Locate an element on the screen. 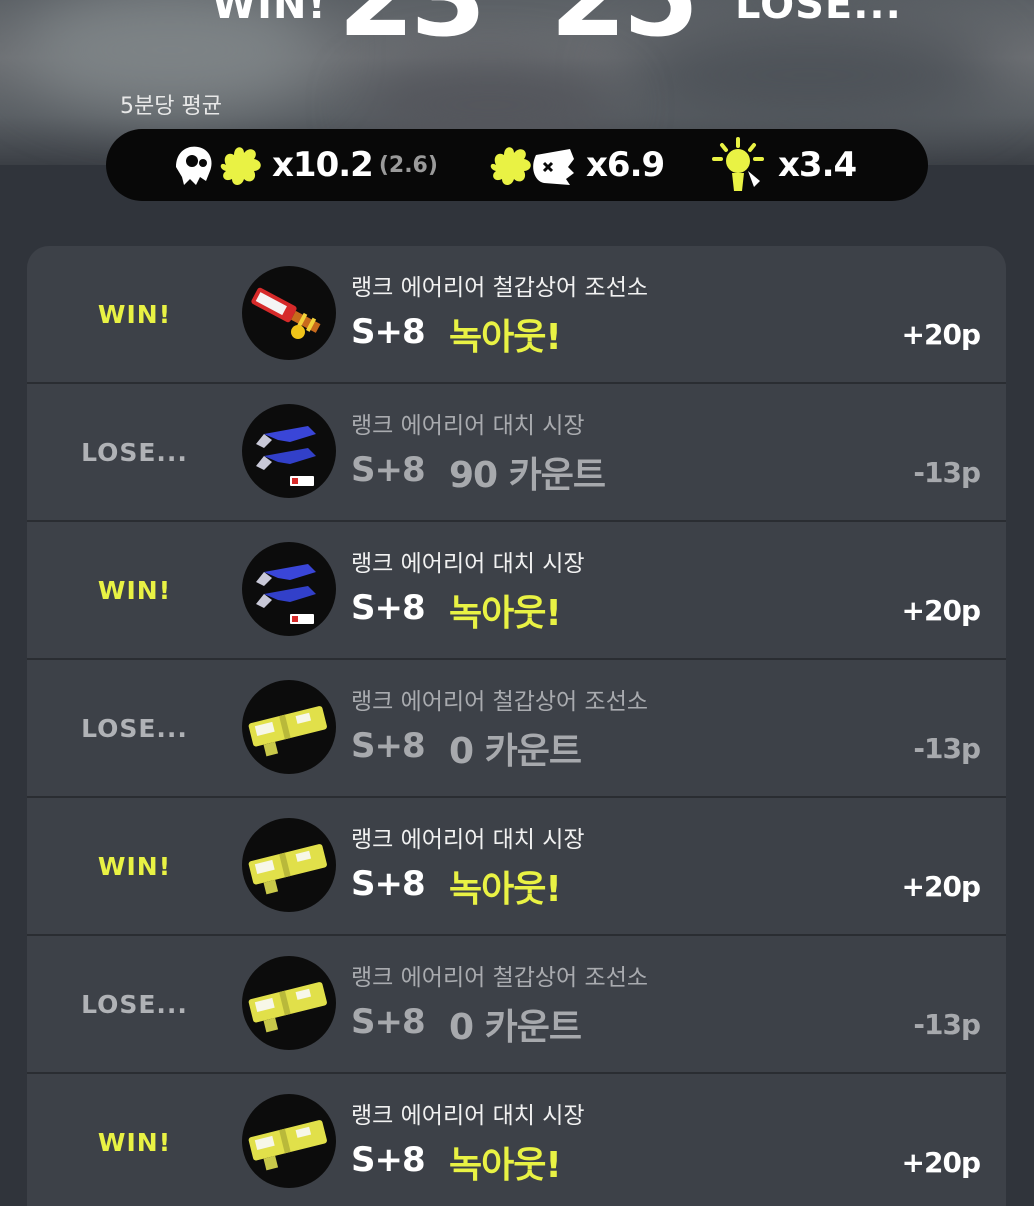 Image resolution: width=1034 pixels, height=1206 pixels. deaths-value: x6.9 is located at coordinates (625, 165).